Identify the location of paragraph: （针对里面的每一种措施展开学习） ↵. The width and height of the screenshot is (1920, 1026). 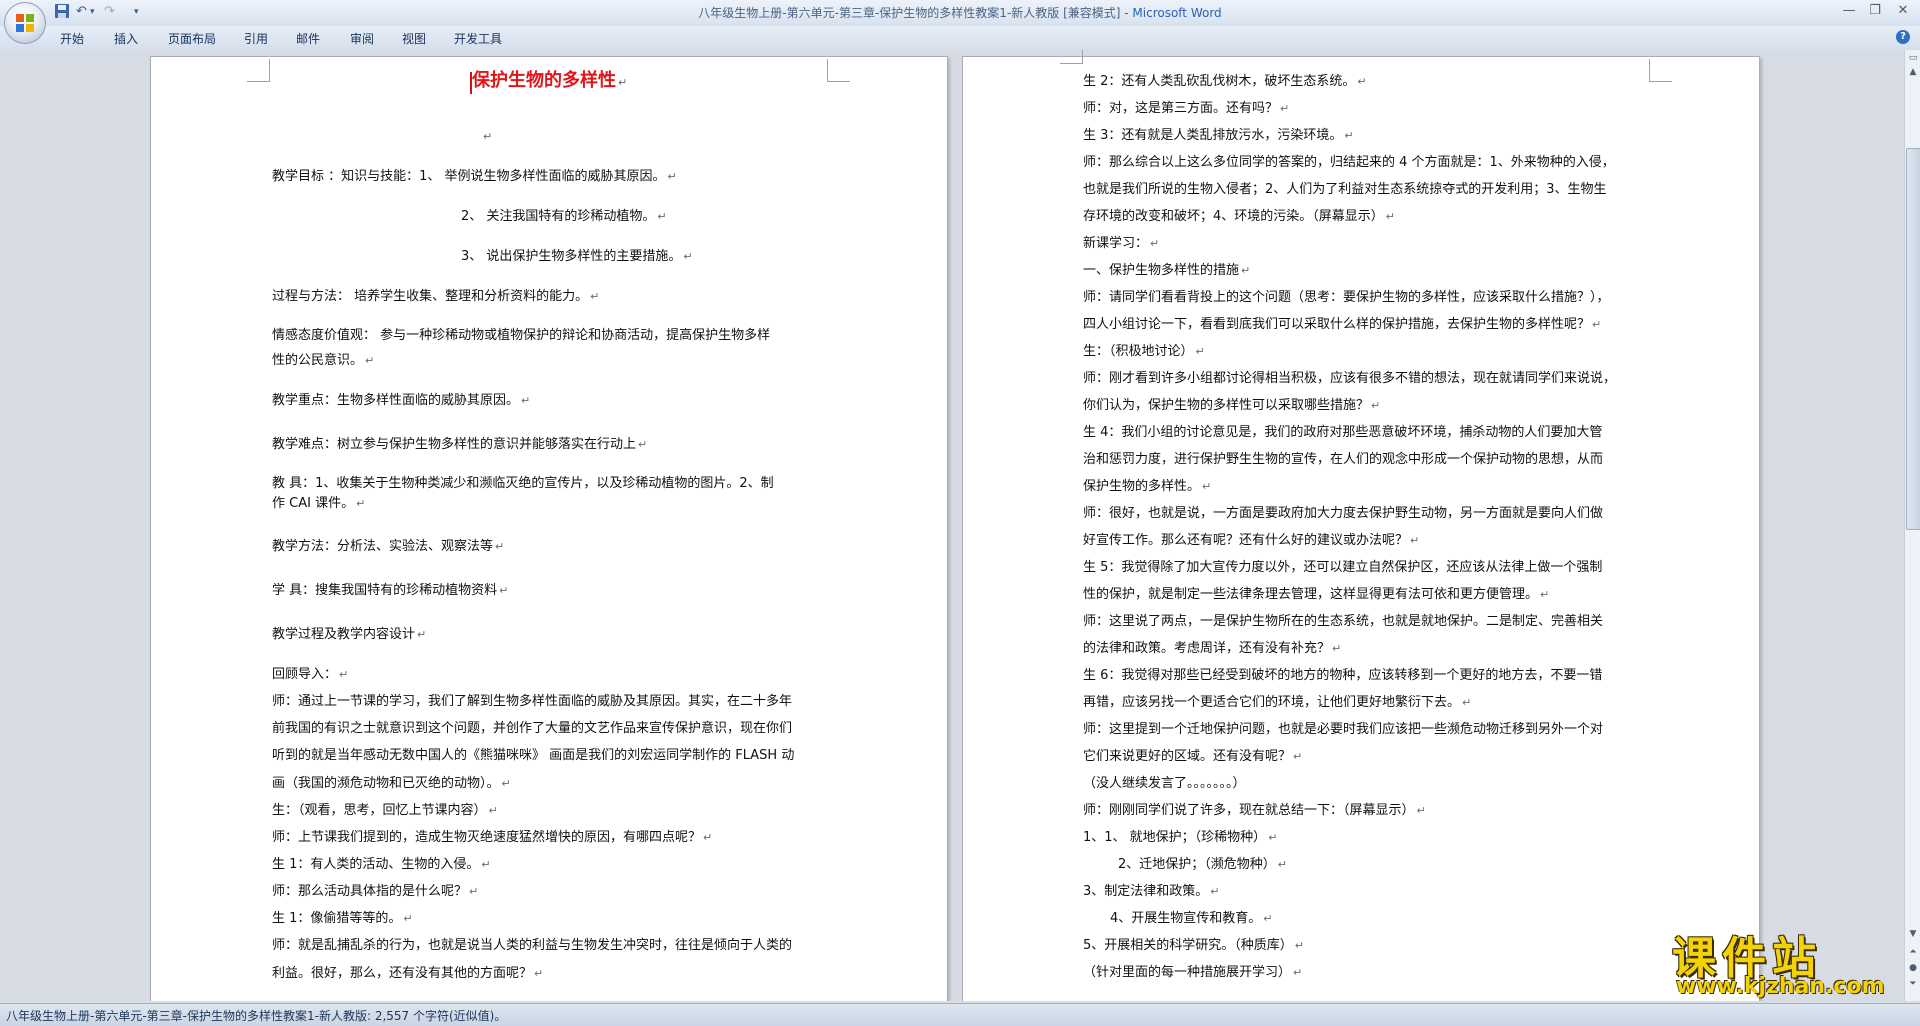
(1192, 973).